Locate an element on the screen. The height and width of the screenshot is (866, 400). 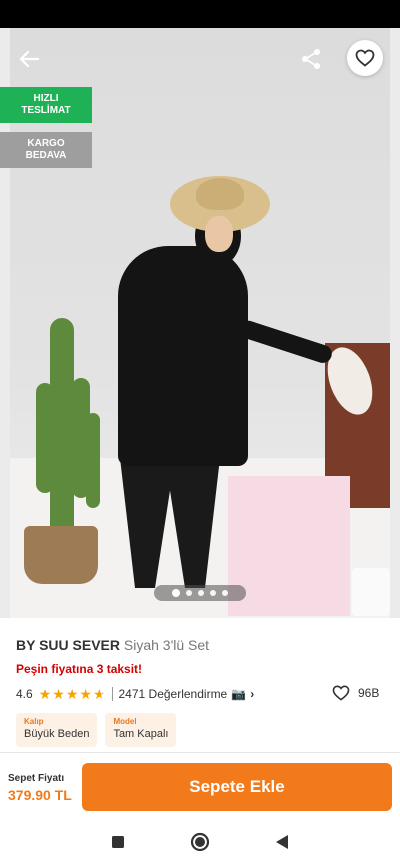
star-partial-icon: ★ is located at coordinates (99, 694).